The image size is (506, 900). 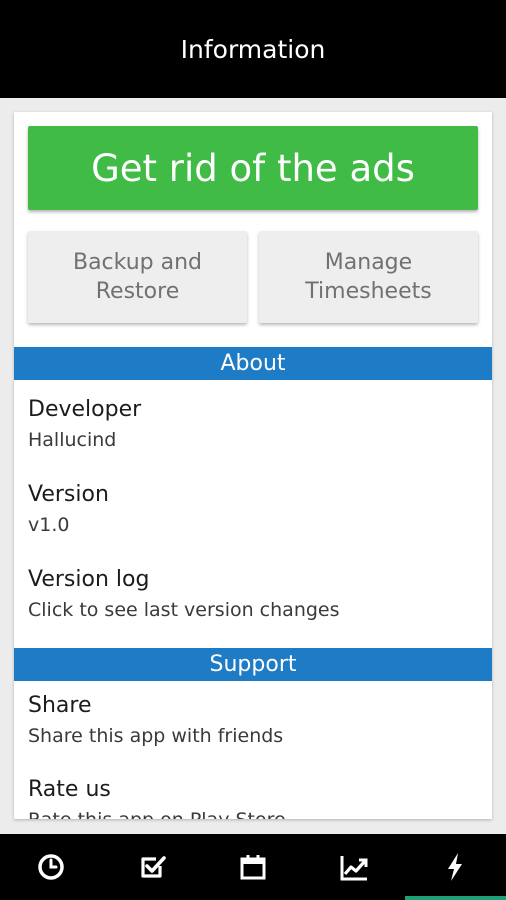 I want to click on share-subtitle: Share this app with friends, so click(x=156, y=736).